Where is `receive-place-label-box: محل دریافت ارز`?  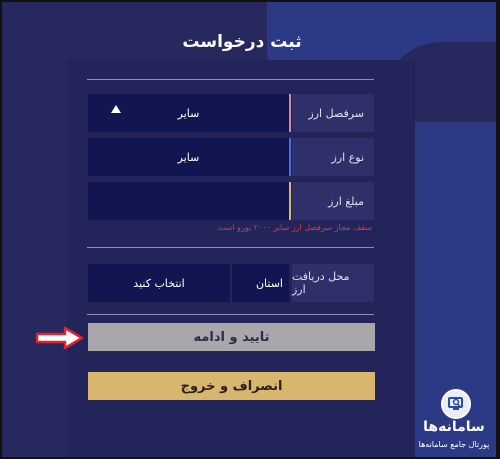
receive-place-label-box: محل دریافت ارز is located at coordinates (333, 283).